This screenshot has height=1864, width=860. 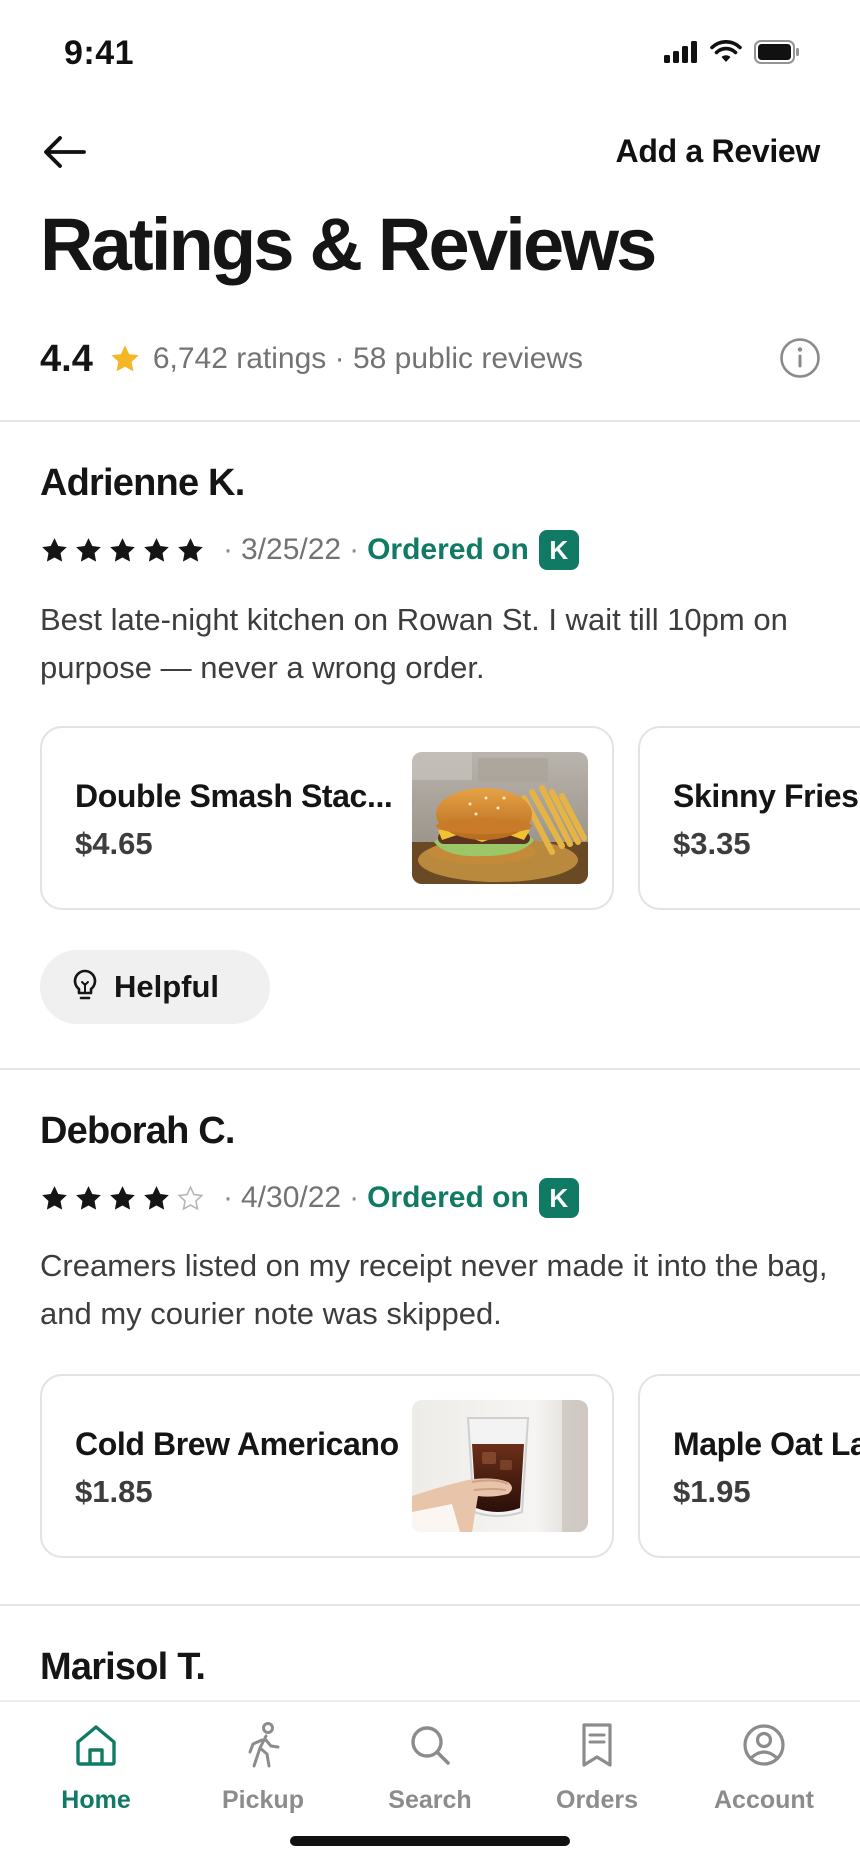 I want to click on tab-orders: Orders, so click(x=597, y=1770).